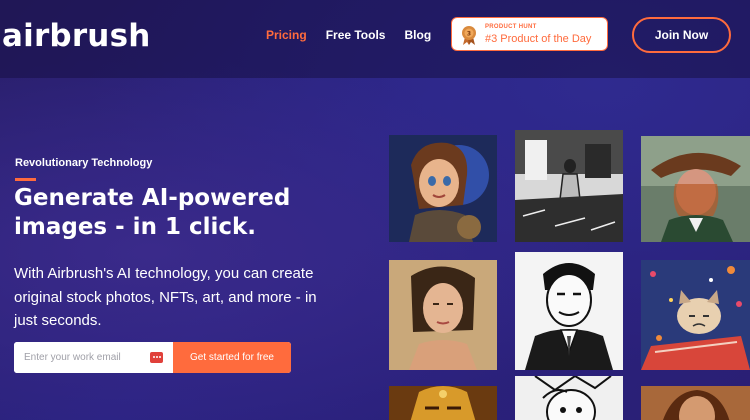 The width and height of the screenshot is (750, 420). Describe the element at coordinates (695, 403) in the screenshot. I see `gallery-image-warm-portrait` at that location.